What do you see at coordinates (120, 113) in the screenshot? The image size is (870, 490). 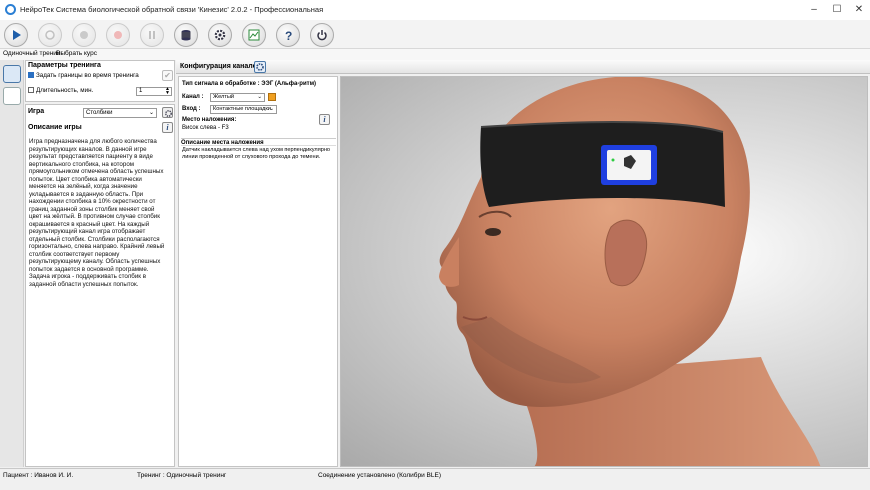 I see `game-select: Столбики ⌄` at bounding box center [120, 113].